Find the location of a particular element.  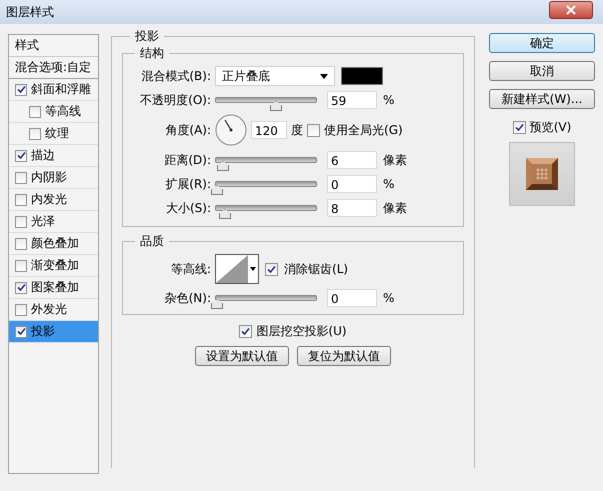

style-item: 纹理 is located at coordinates (53, 134).